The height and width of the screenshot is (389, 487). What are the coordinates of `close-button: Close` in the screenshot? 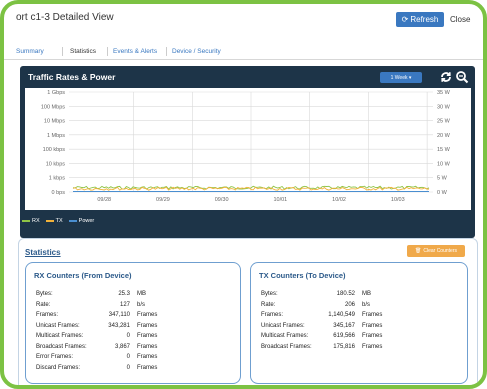 It's located at (460, 19).